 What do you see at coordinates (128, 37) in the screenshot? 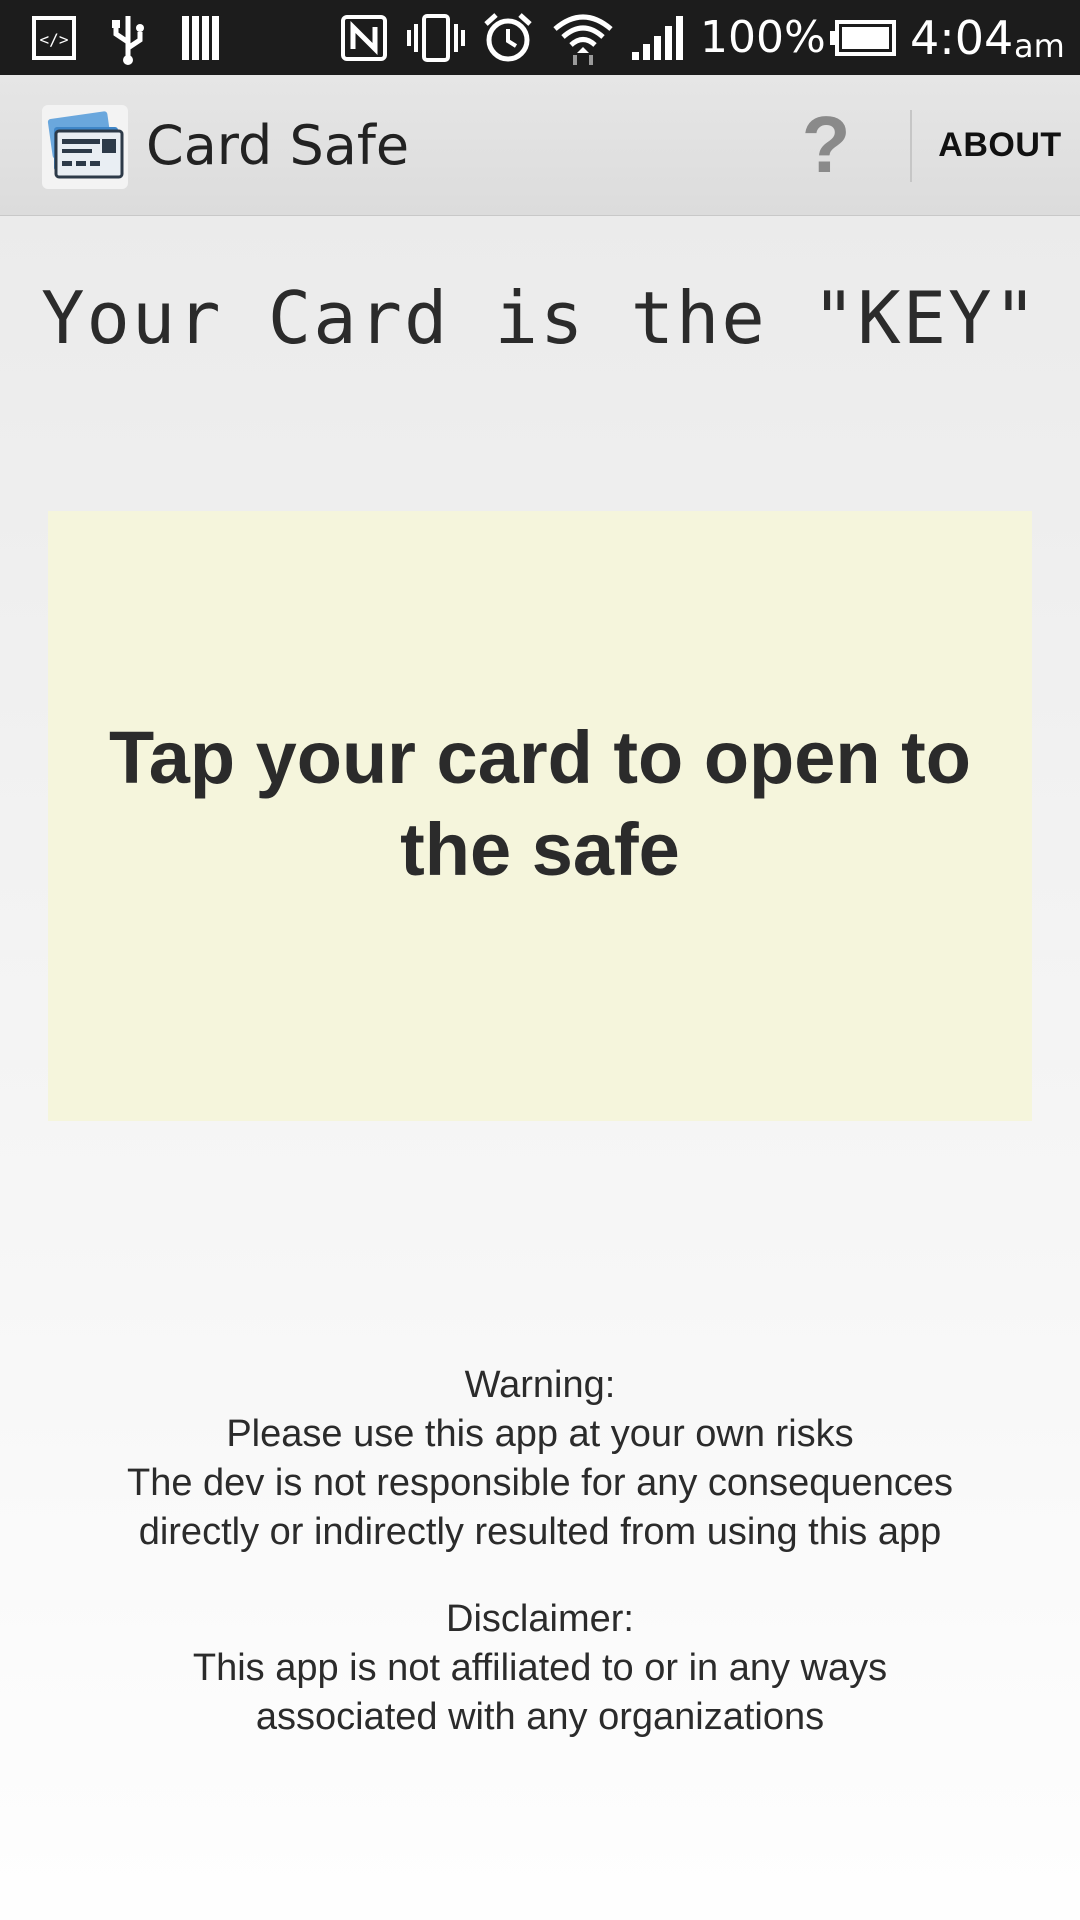
I see `usb-icon` at bounding box center [128, 37].